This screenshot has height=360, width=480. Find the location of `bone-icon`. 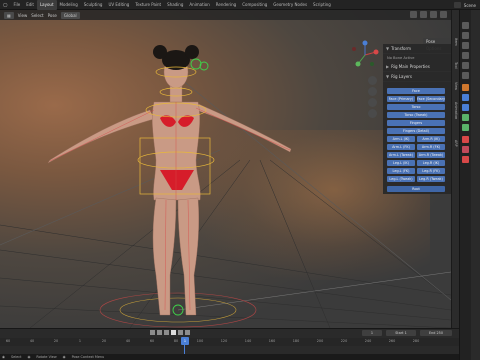

bone-icon is located at coordinates (465, 127).